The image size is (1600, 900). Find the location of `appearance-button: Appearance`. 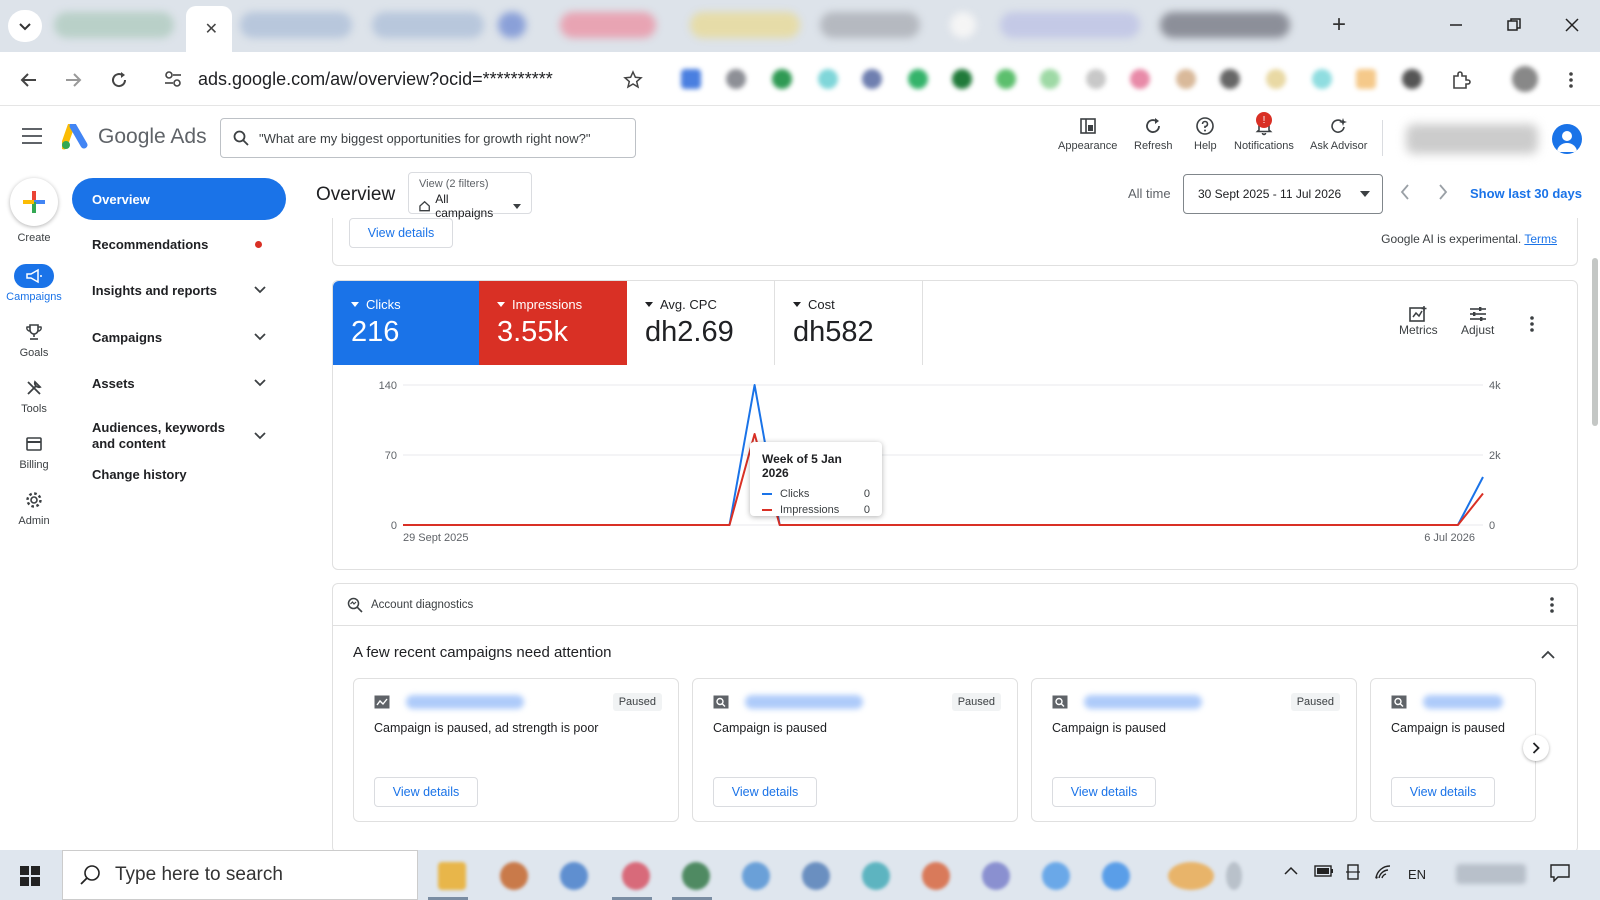

appearance-button: Appearance is located at coordinates (1087, 134).